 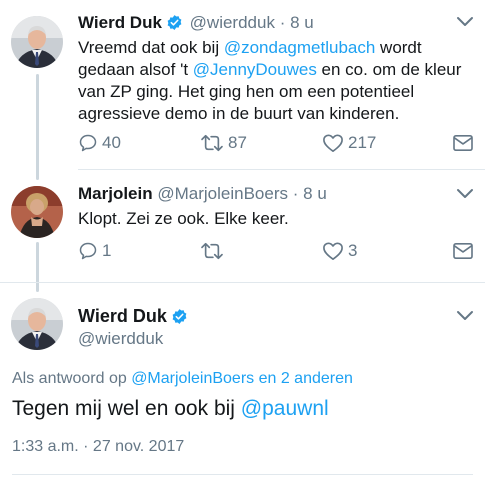 I want to click on author-name: Marjolein, so click(x=115, y=193).